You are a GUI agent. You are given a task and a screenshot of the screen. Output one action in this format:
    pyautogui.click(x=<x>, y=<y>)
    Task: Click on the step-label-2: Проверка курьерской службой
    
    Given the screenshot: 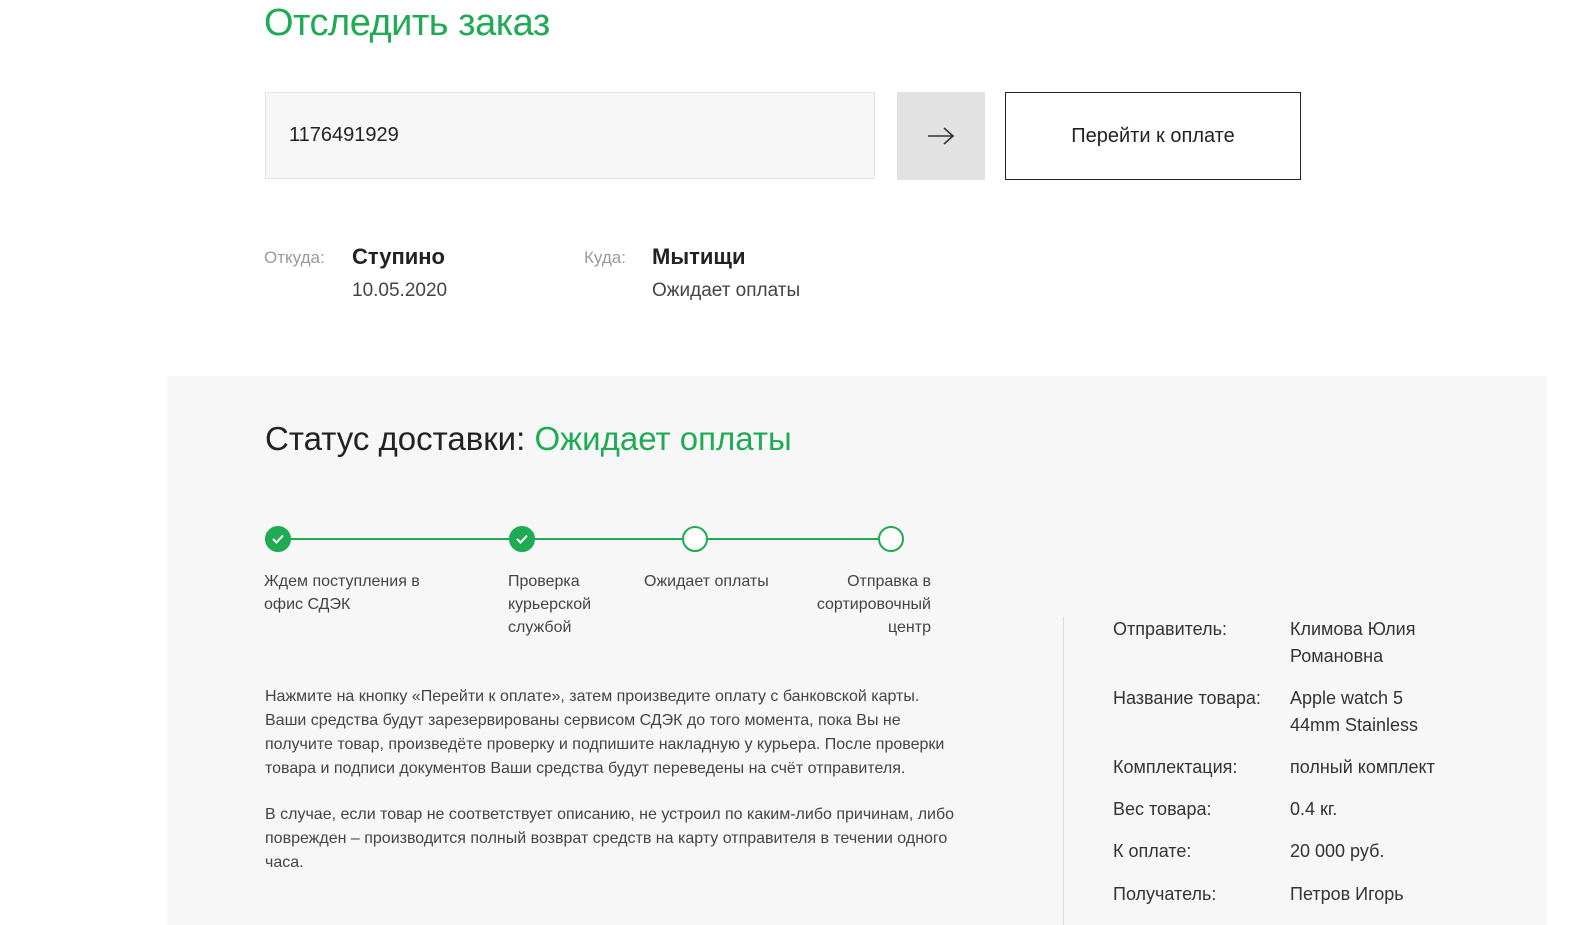 What is the action you would take?
    pyautogui.click(x=550, y=604)
    